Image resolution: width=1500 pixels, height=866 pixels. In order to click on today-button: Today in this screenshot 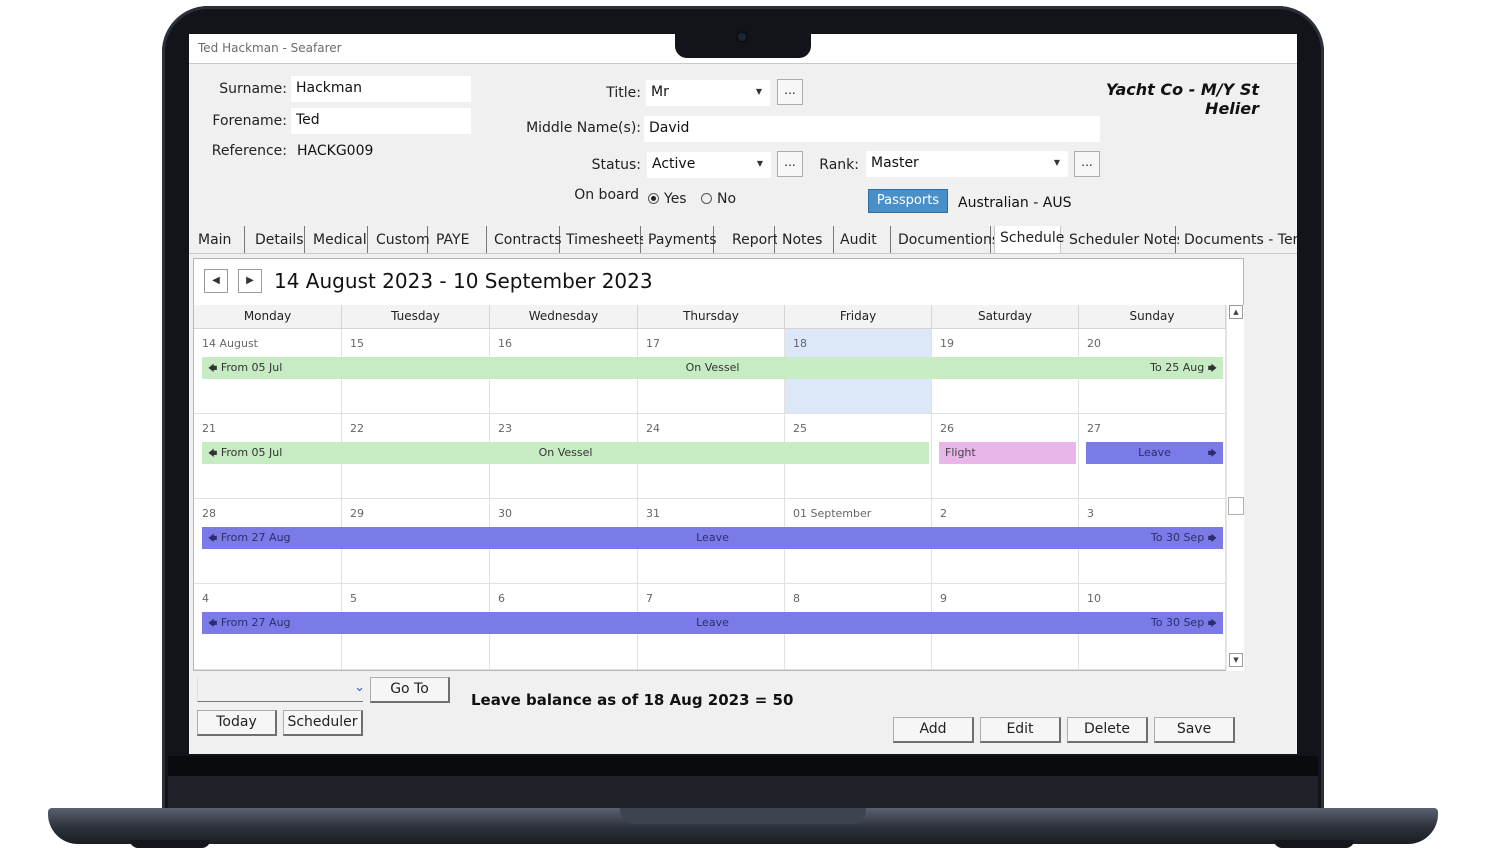, I will do `click(237, 723)`.